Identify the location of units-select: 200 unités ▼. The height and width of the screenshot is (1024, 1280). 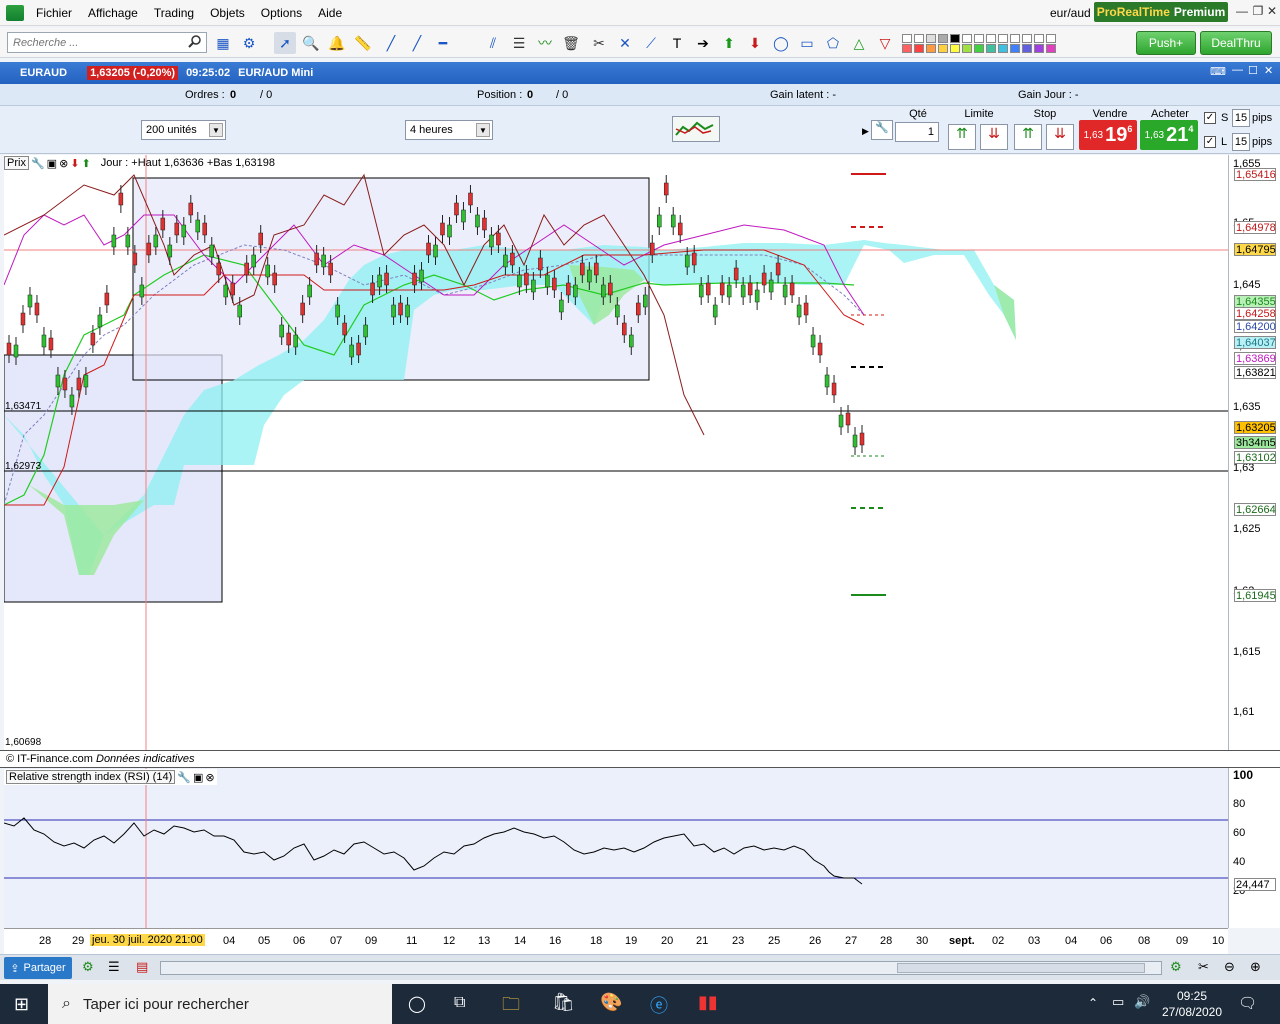
(183, 130).